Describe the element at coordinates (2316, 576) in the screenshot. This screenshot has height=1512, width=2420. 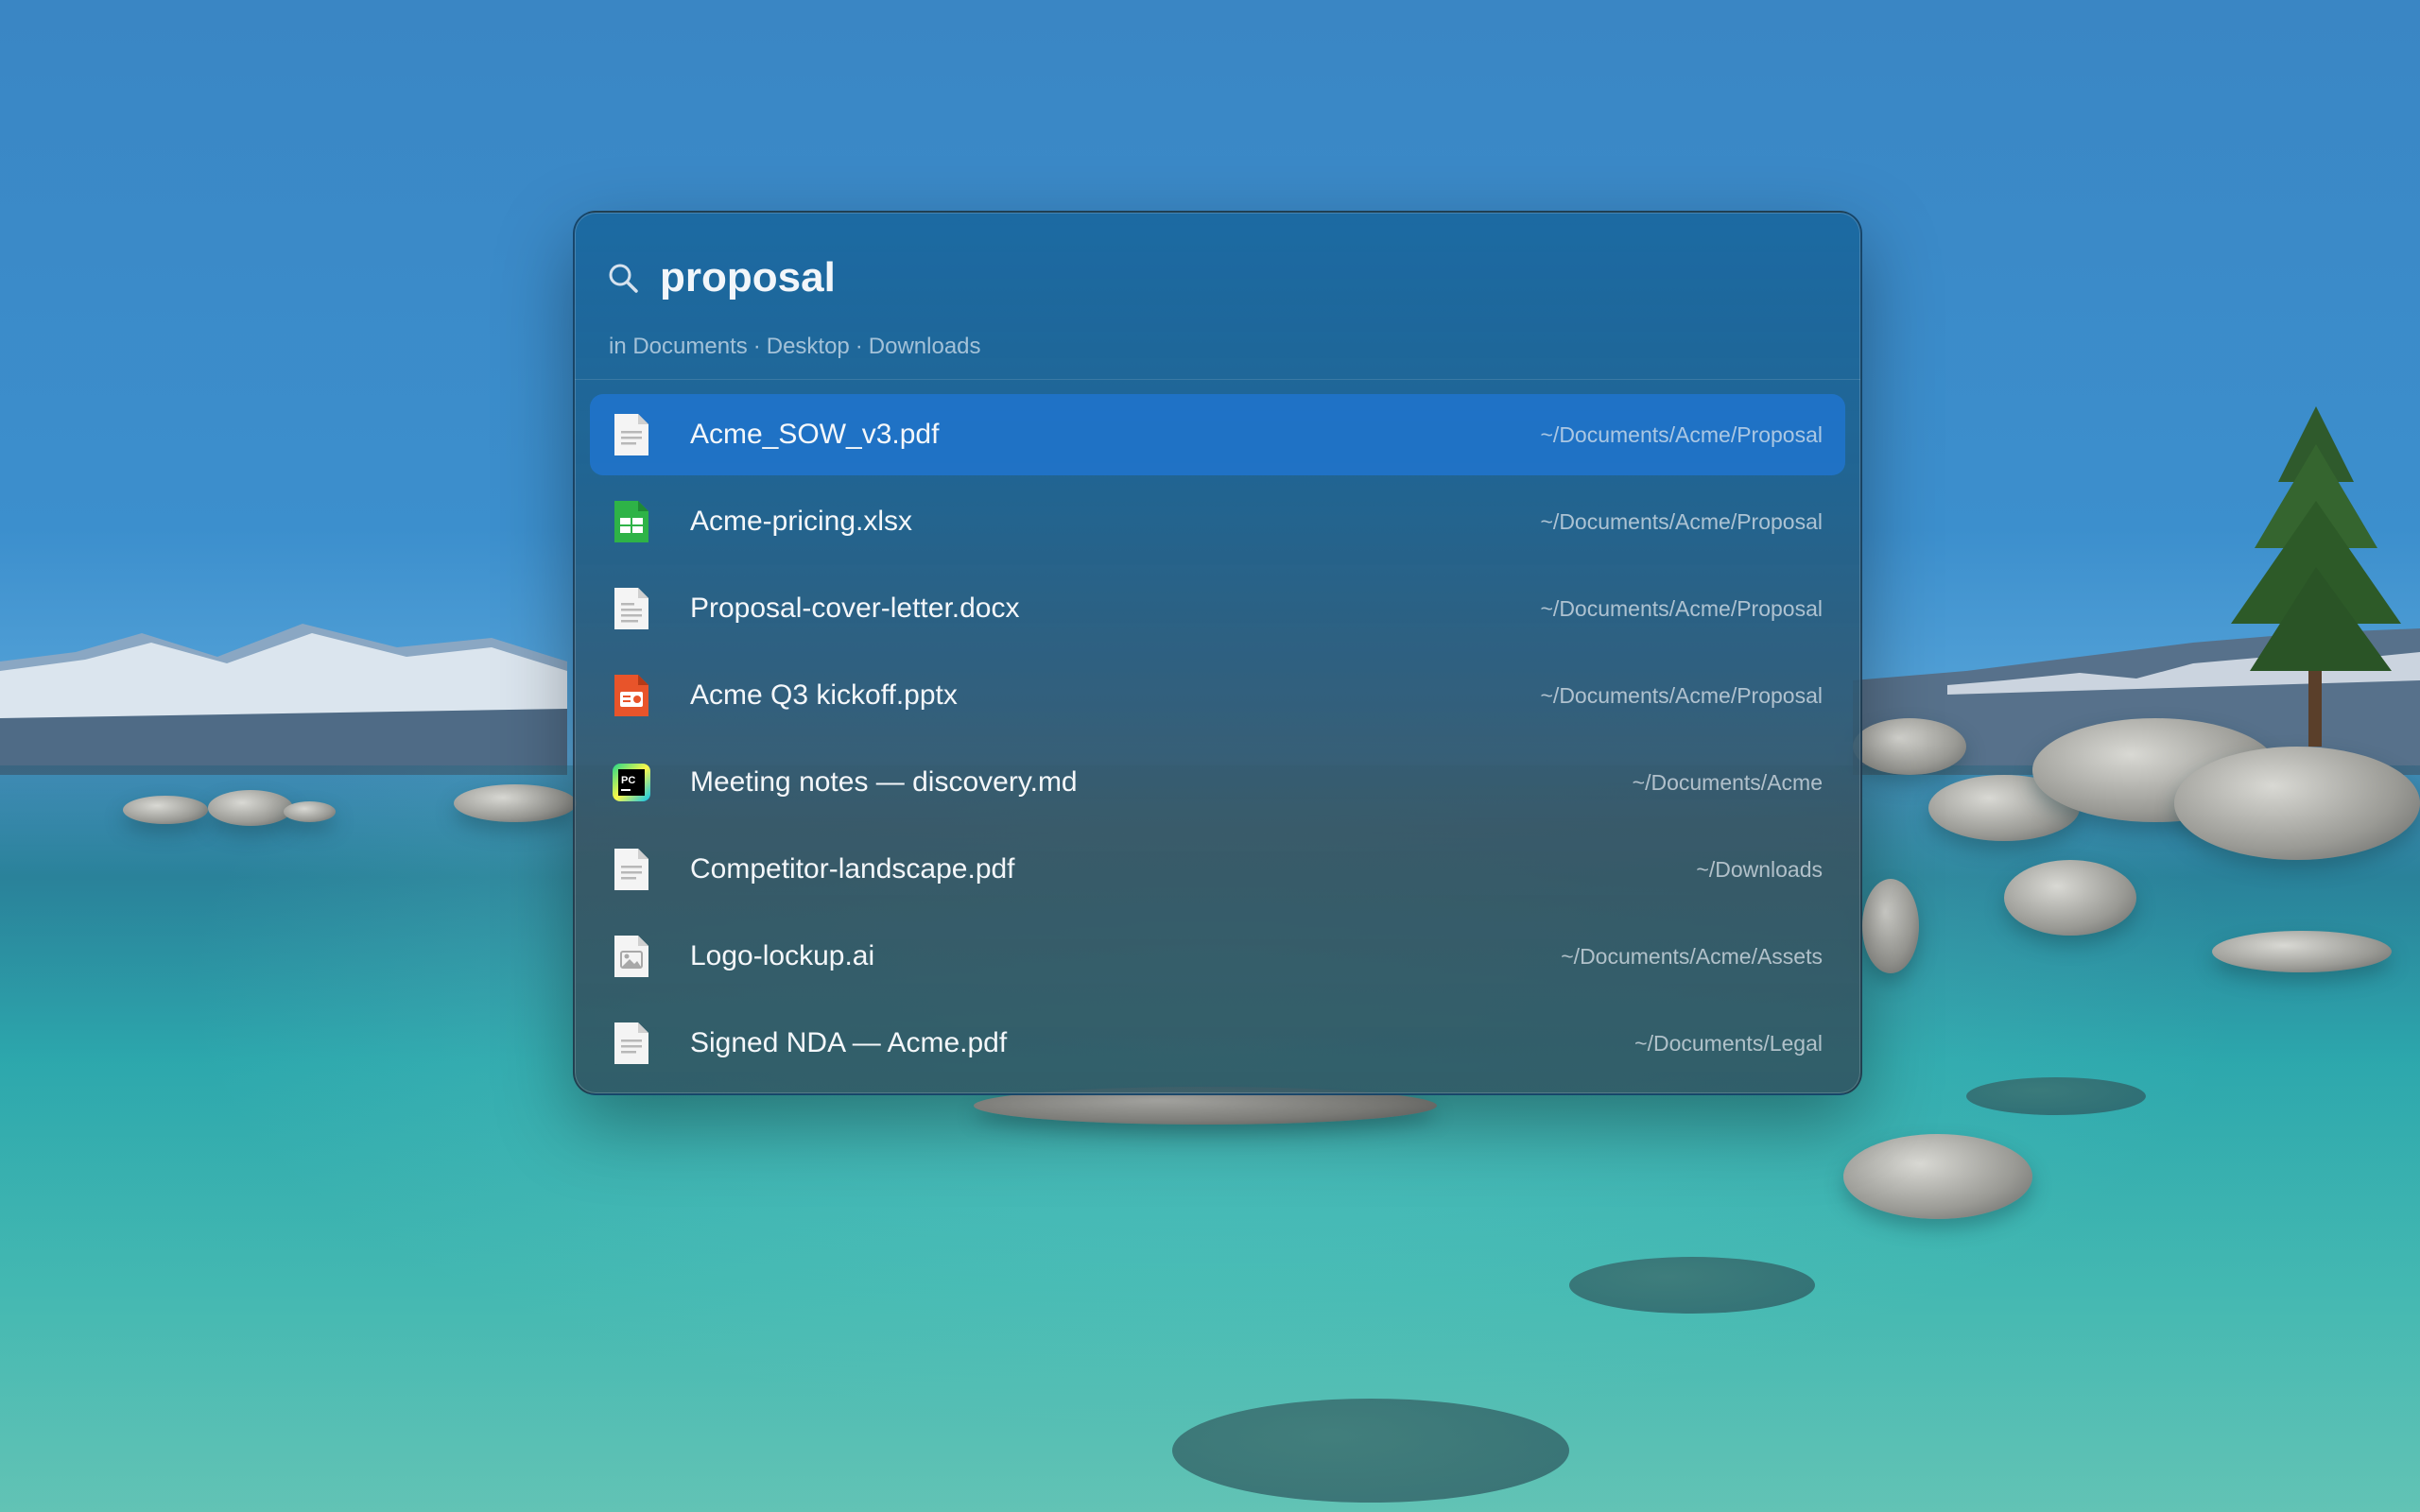
I see `wallpaper-tree` at that location.